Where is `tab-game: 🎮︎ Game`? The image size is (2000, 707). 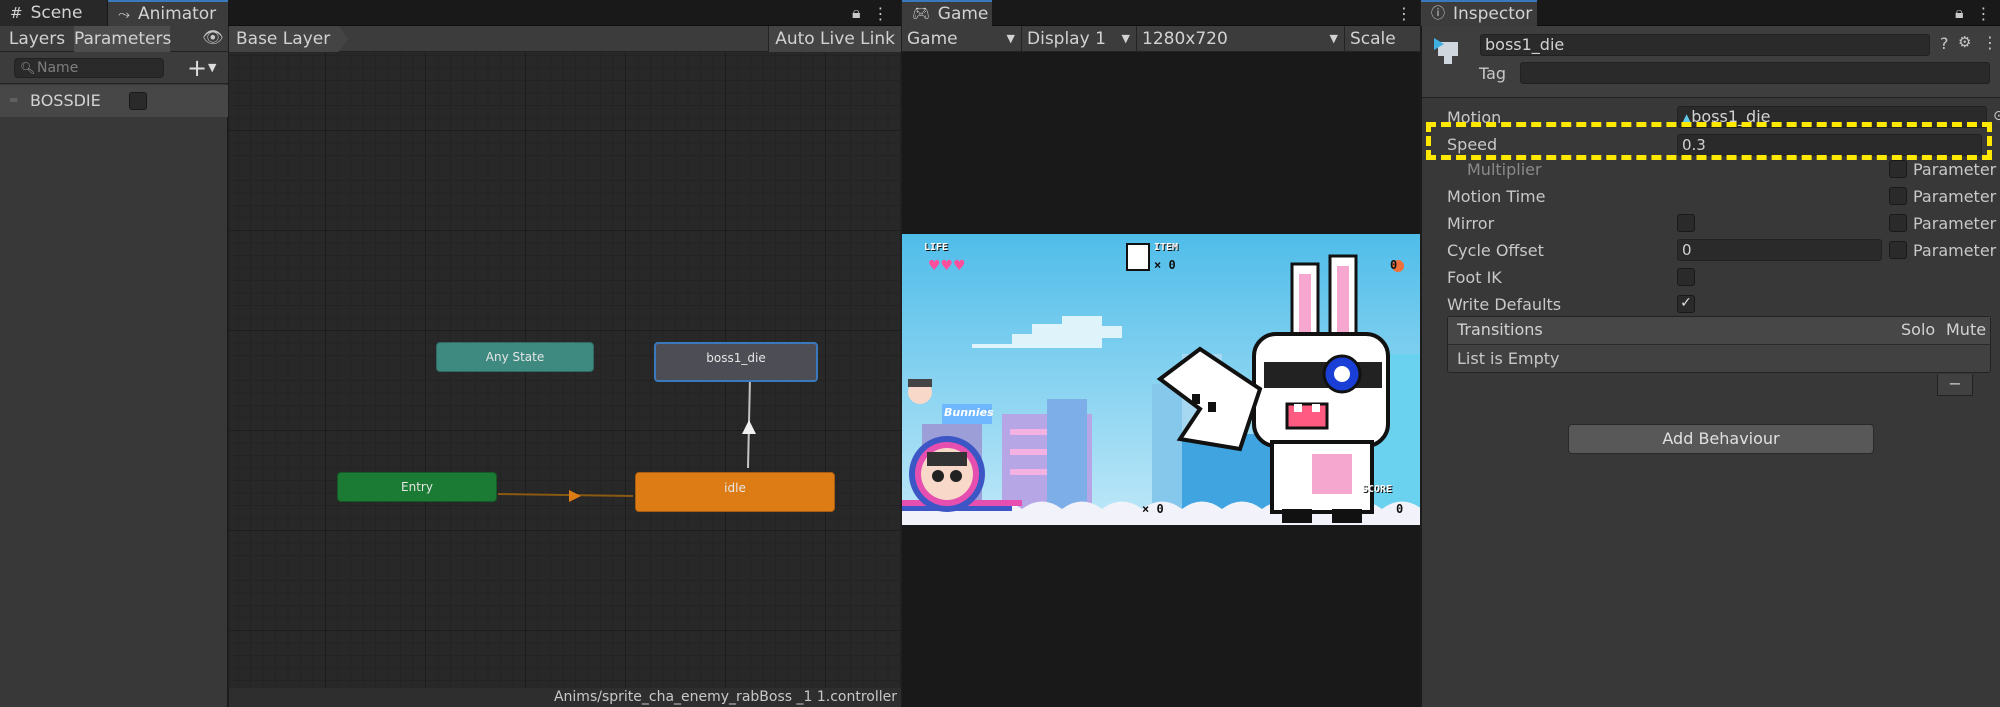 tab-game: 🎮︎ Game is located at coordinates (947, 13).